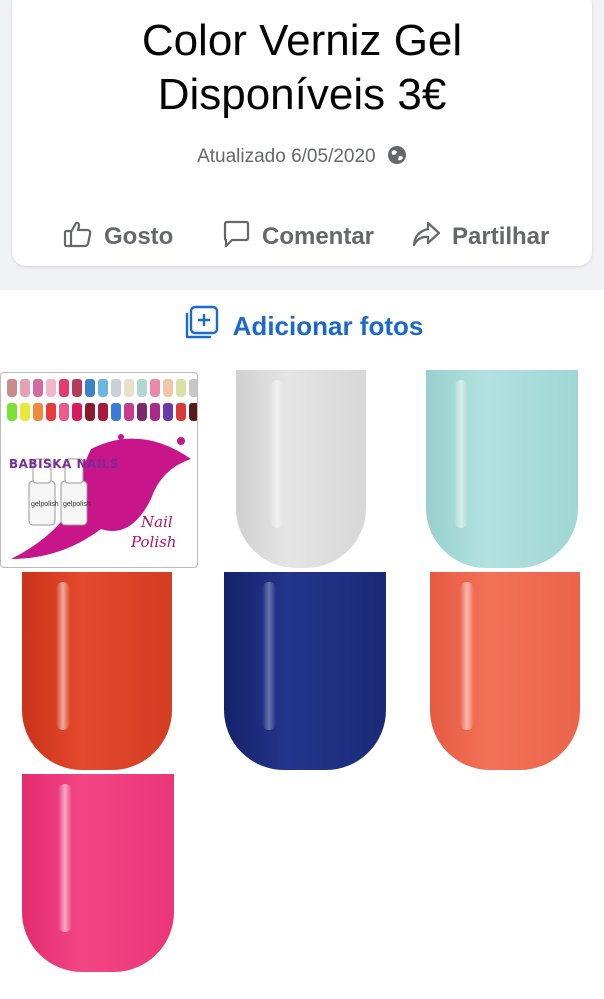  I want to click on polish-swatch-coral, so click(505, 671).